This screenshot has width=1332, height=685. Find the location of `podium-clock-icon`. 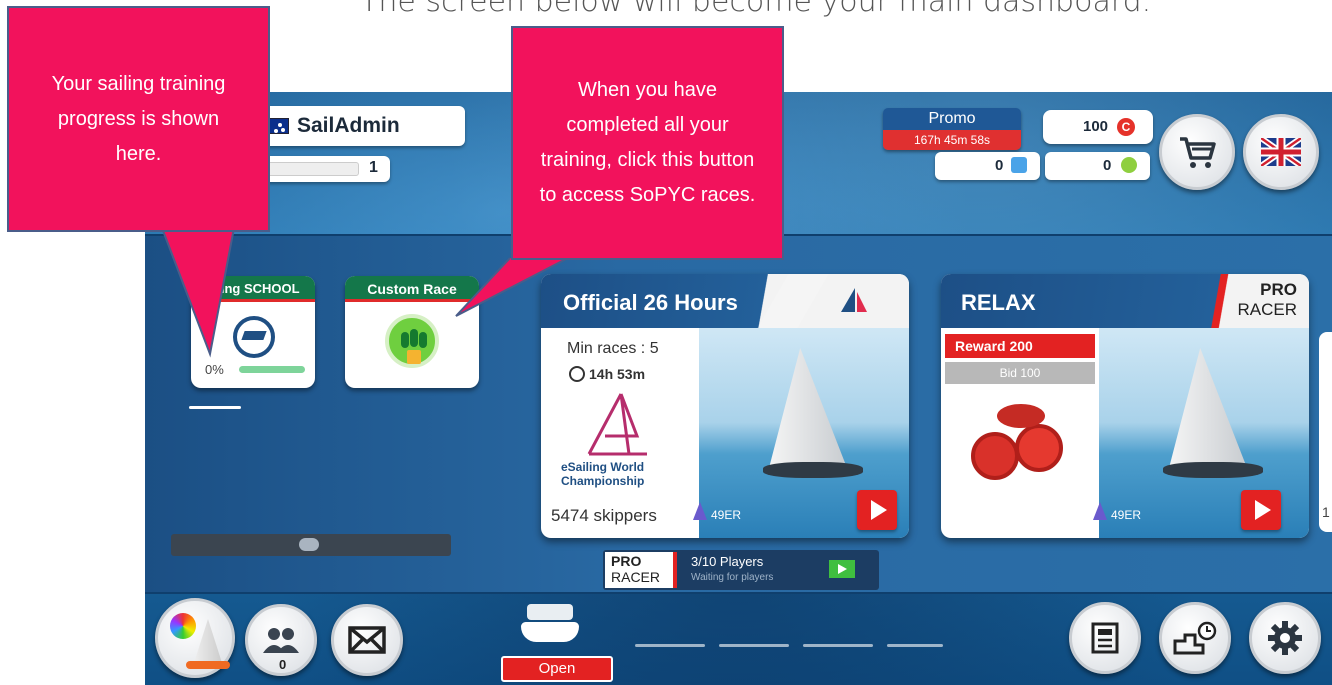

podium-clock-icon is located at coordinates (1195, 638).